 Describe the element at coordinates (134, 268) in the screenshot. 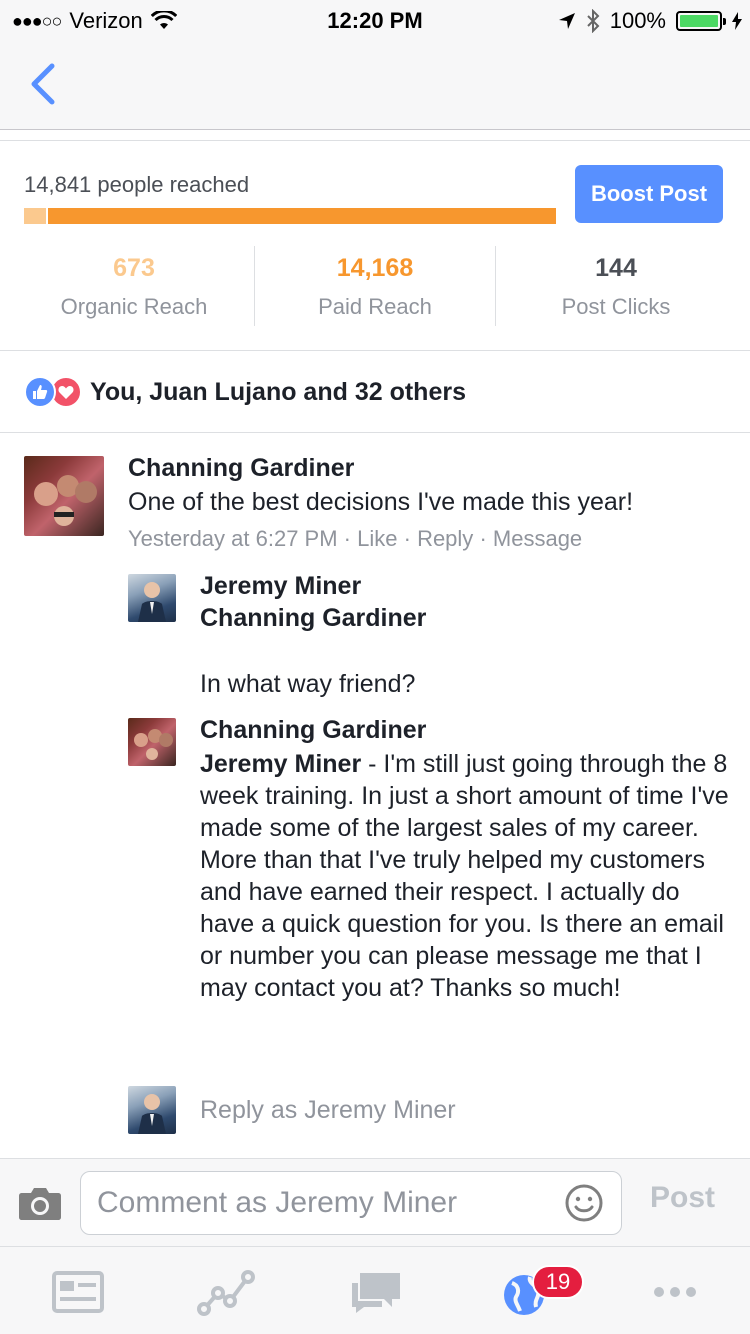

I see `stat-value: 673` at that location.